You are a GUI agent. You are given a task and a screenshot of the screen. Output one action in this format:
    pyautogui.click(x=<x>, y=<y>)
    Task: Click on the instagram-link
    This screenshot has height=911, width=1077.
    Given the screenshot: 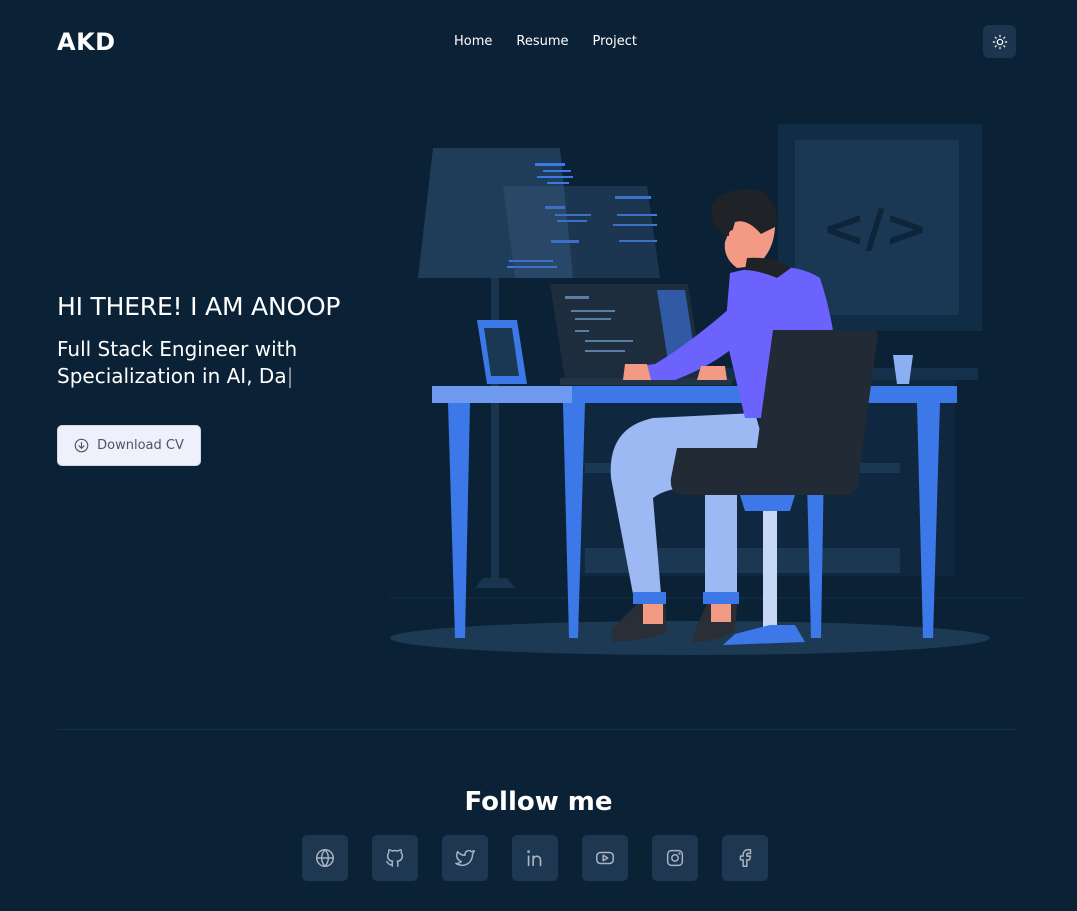 What is the action you would take?
    pyautogui.click(x=675, y=858)
    